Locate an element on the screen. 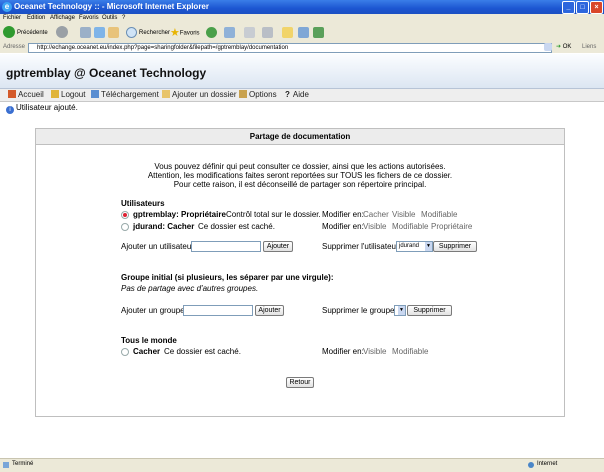 The image size is (604, 472). ie-logo-icon: e is located at coordinates (7, 7).